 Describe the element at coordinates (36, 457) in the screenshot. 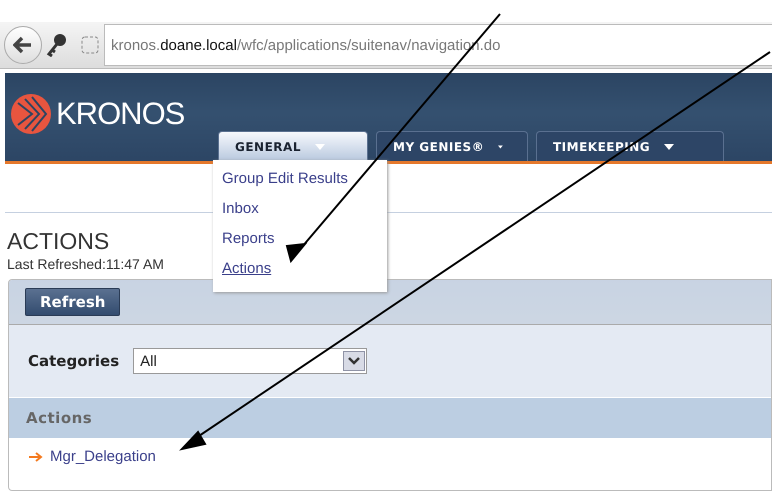

I see `arrow-right-icon` at that location.